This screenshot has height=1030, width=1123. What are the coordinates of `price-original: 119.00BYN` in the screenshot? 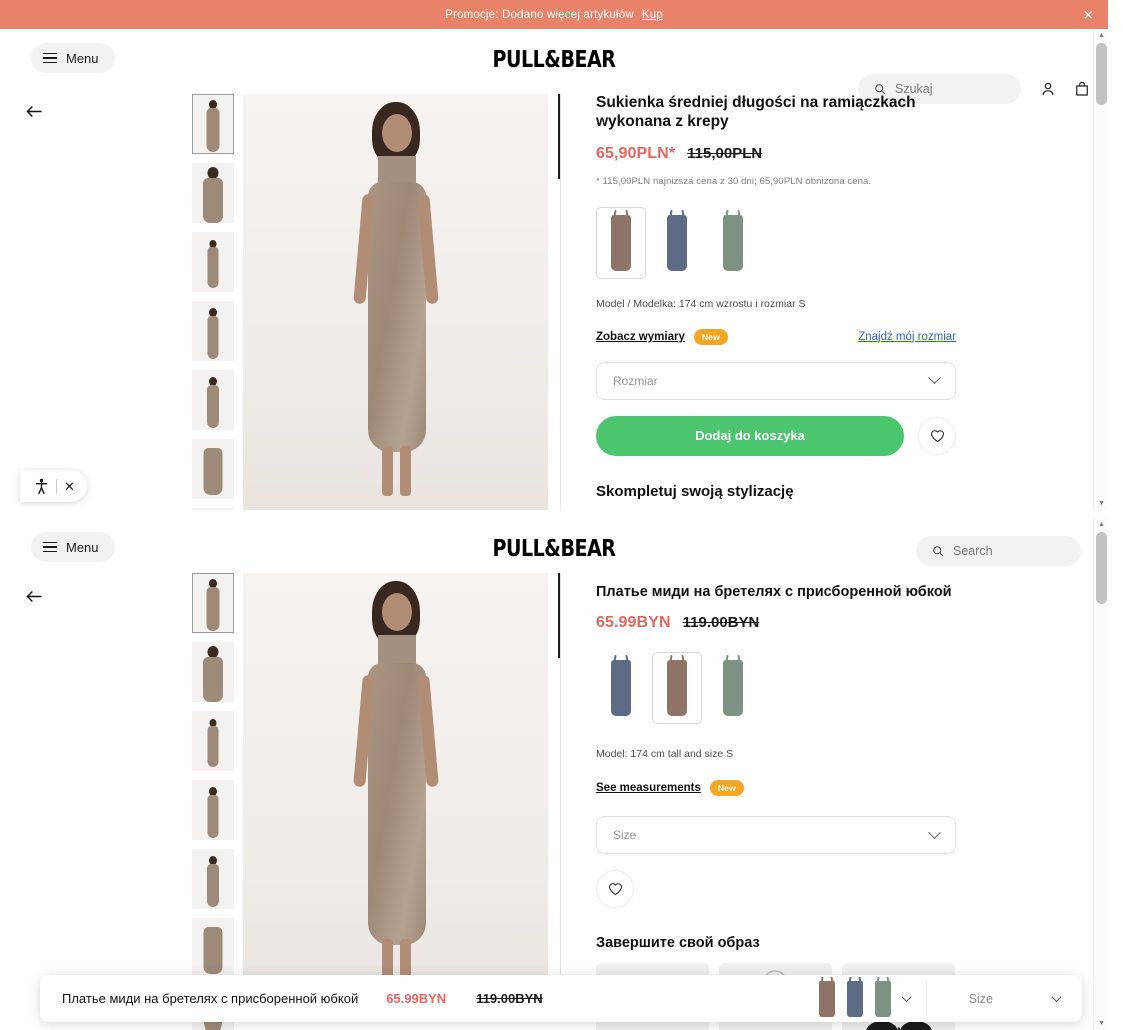 It's located at (721, 623).